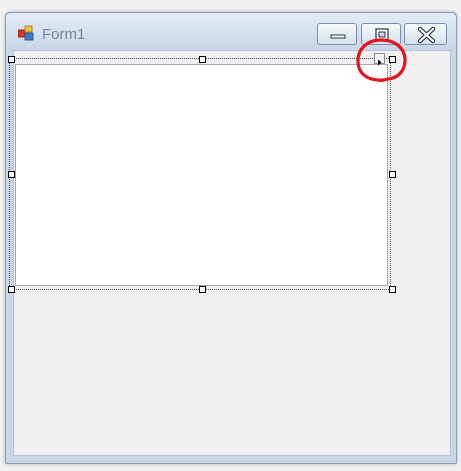 This screenshot has width=461, height=471. What do you see at coordinates (392, 174) in the screenshot?
I see `resize-handle-right` at bounding box center [392, 174].